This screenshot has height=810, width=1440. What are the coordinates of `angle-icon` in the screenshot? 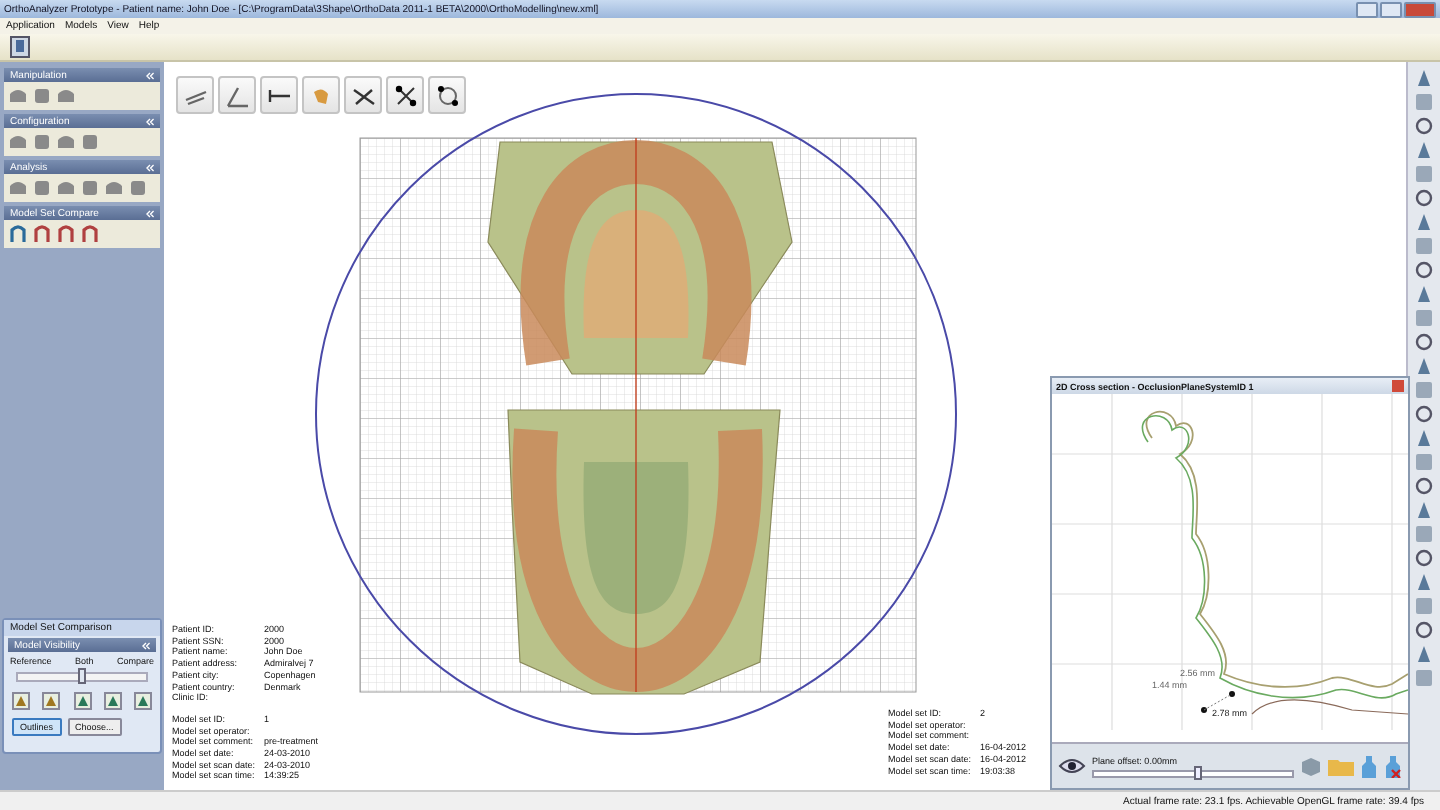 It's located at (237, 95).